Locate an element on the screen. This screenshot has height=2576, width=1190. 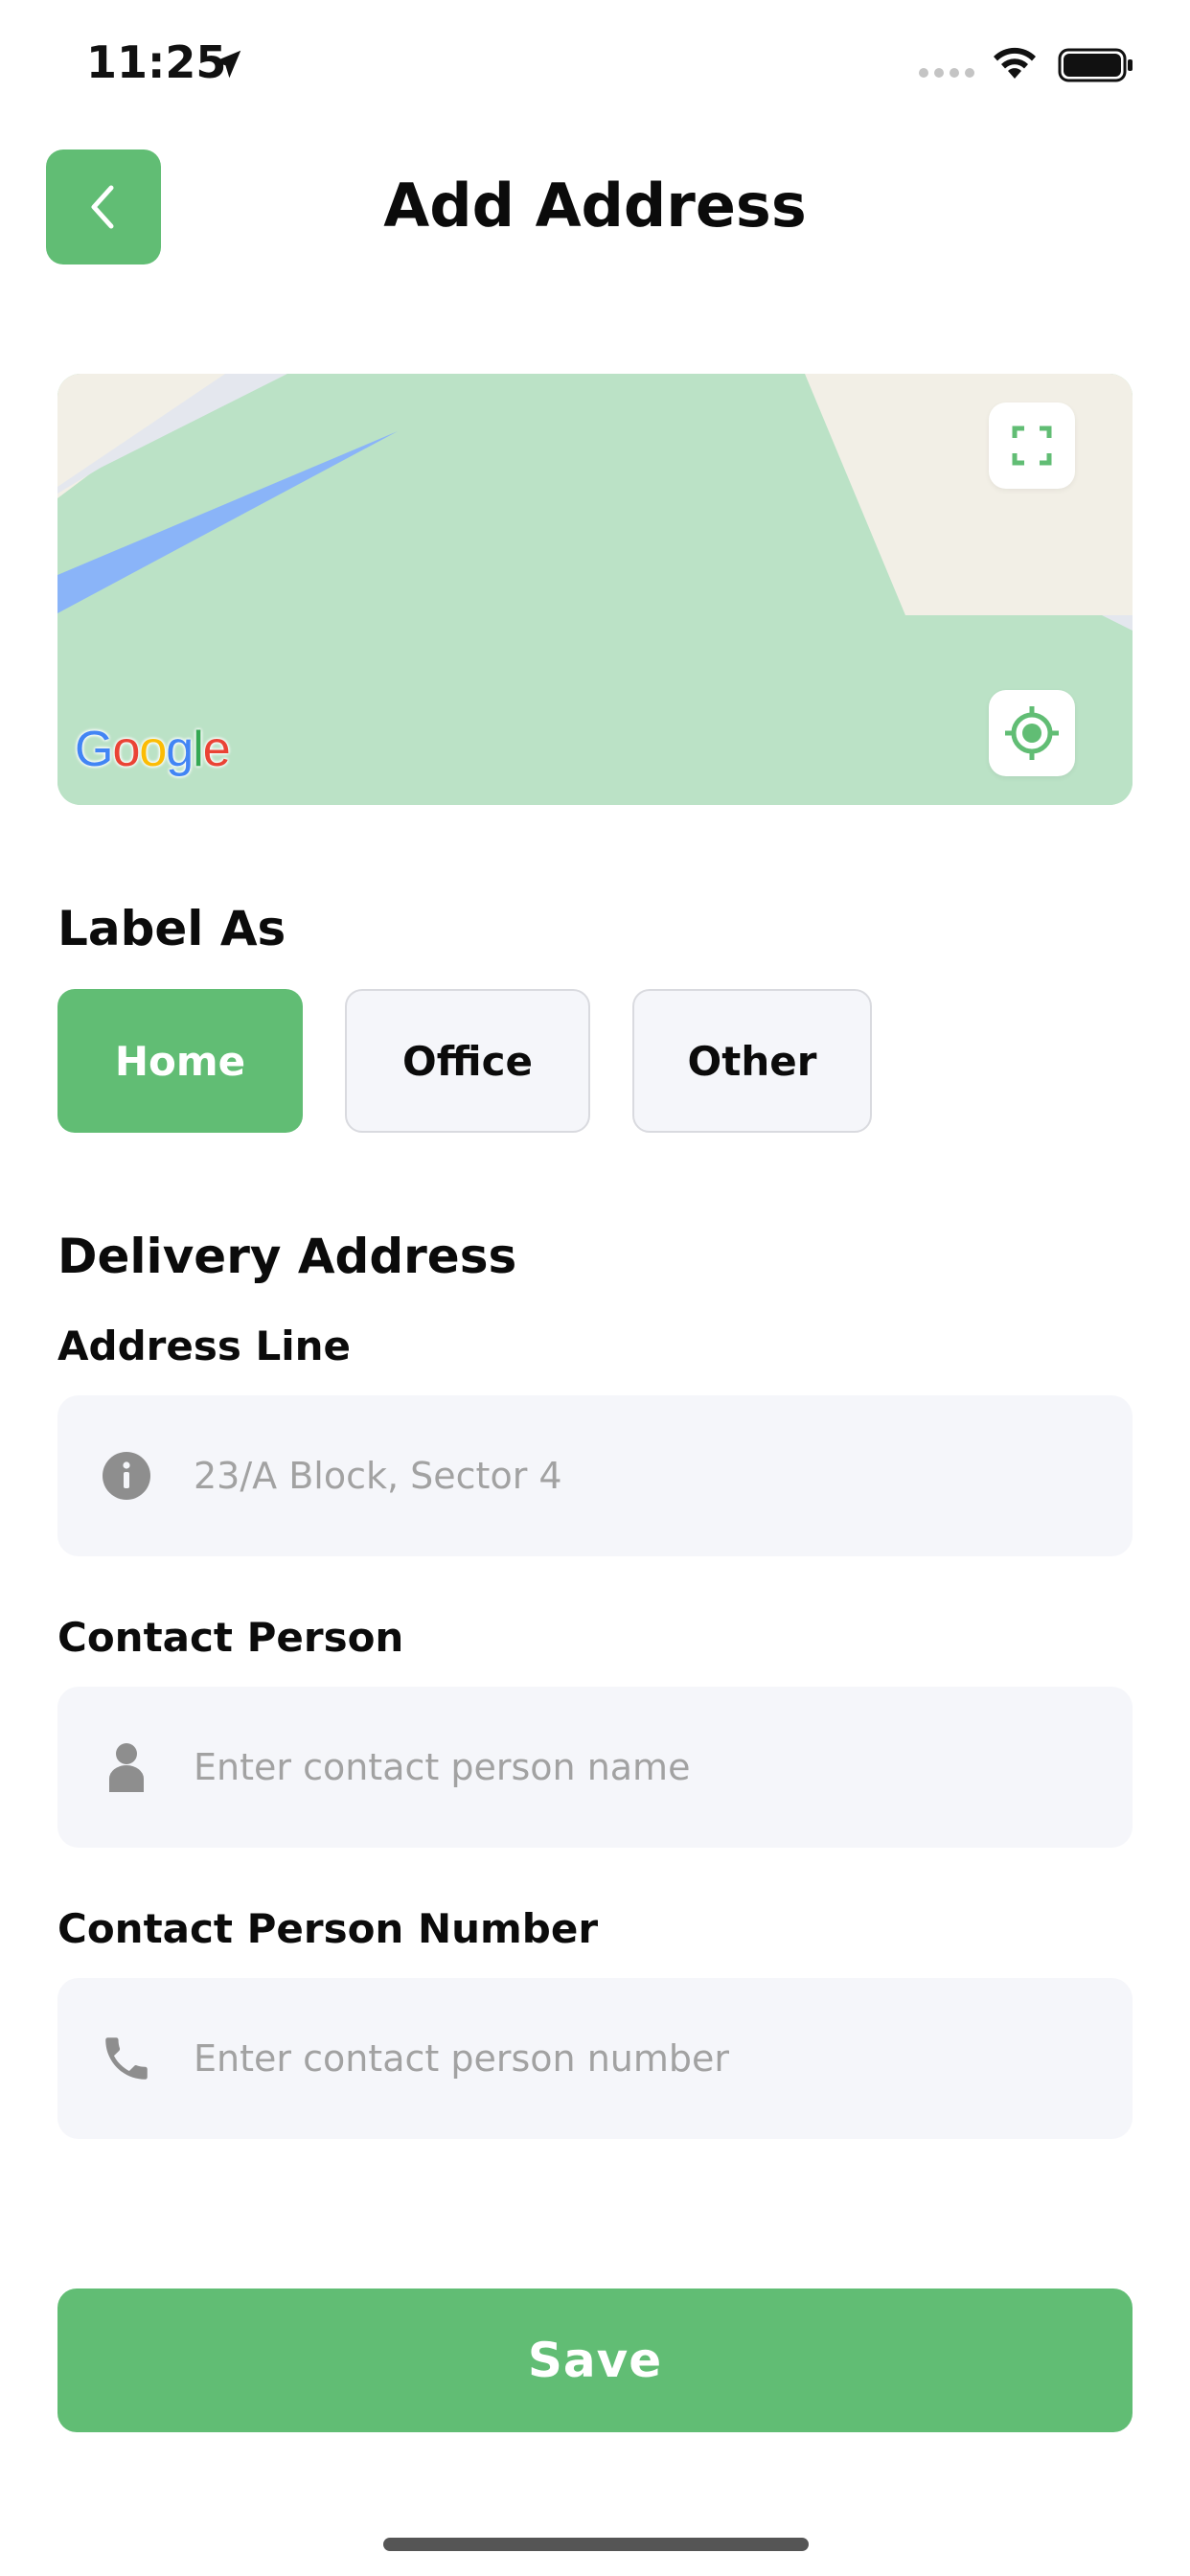
signal-icon is located at coordinates (947, 73).